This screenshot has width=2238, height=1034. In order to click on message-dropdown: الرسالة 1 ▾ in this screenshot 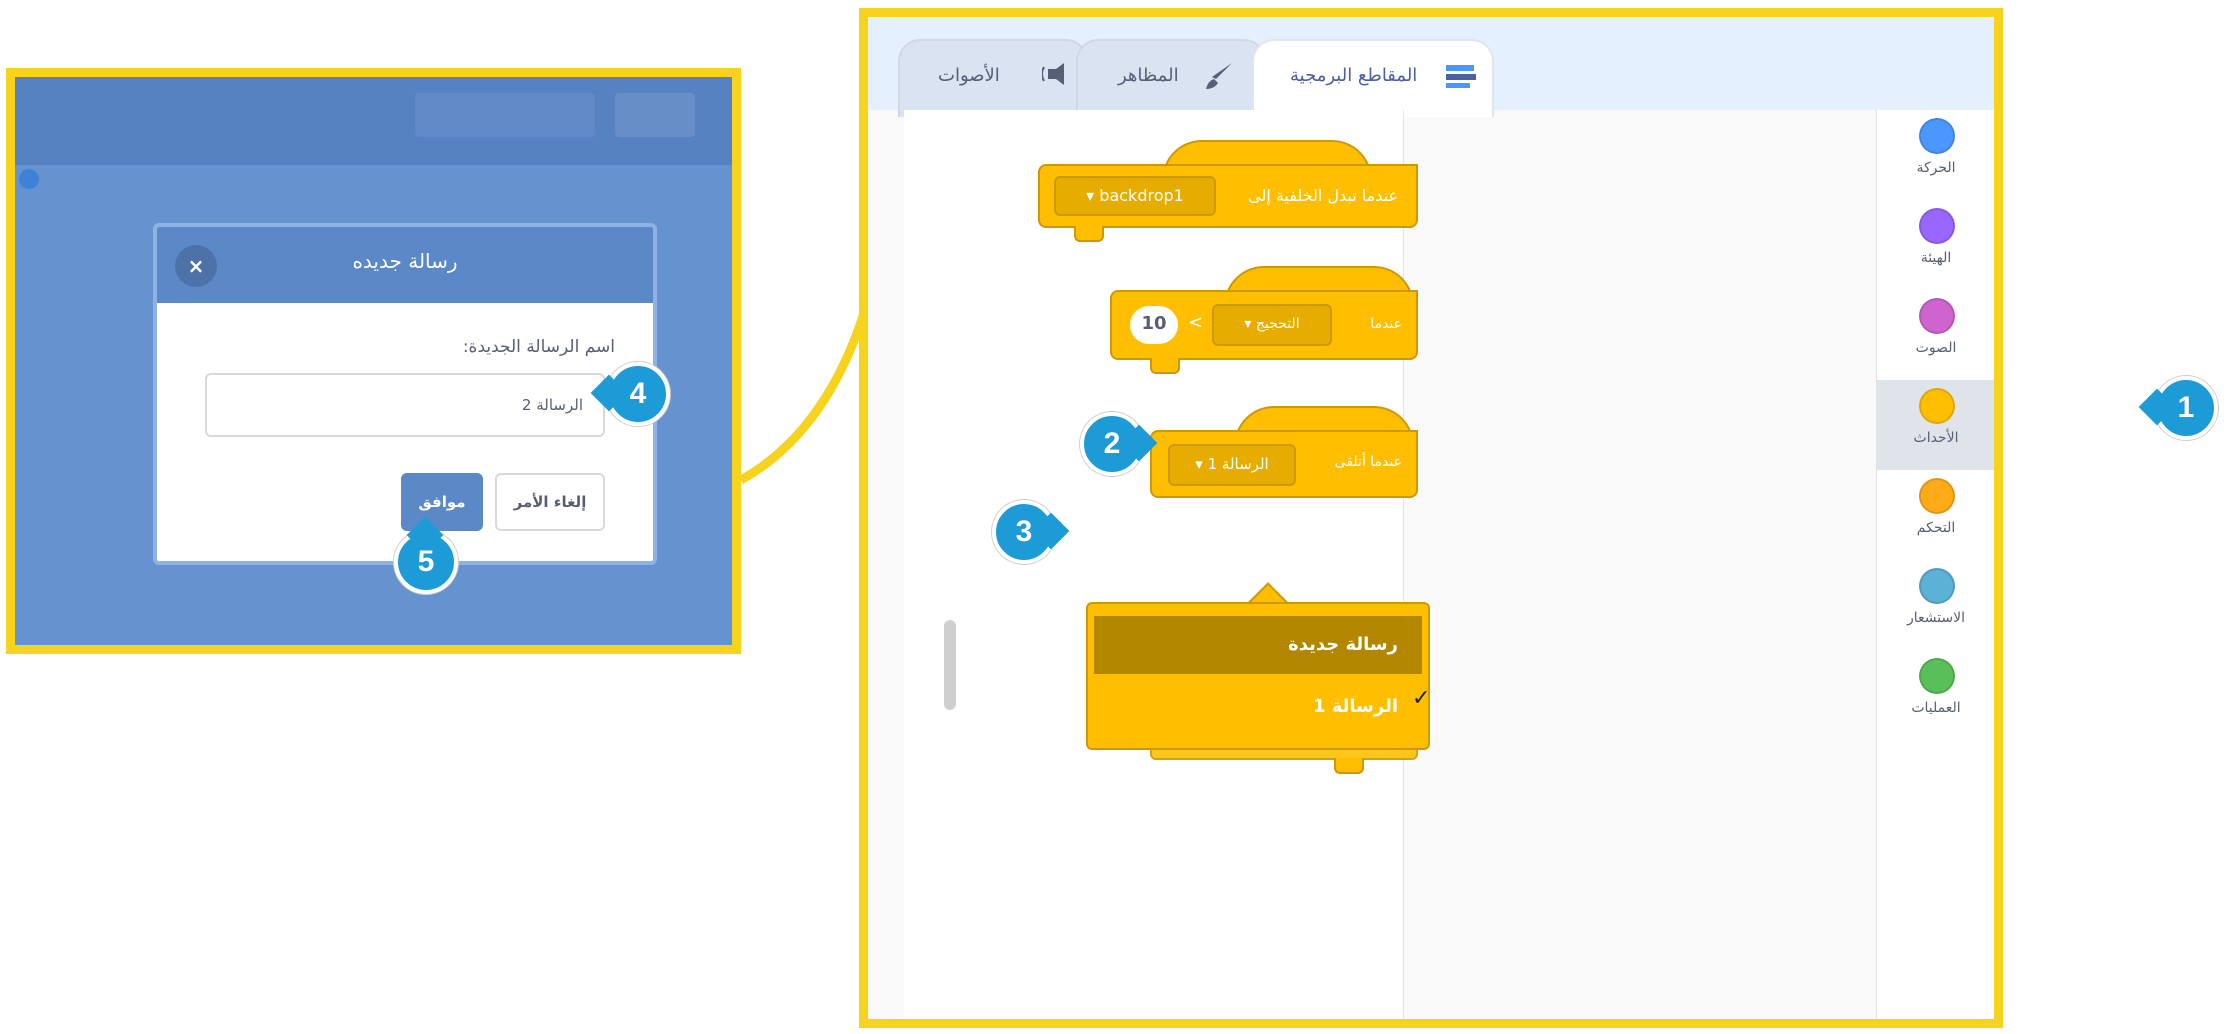, I will do `click(1232, 465)`.